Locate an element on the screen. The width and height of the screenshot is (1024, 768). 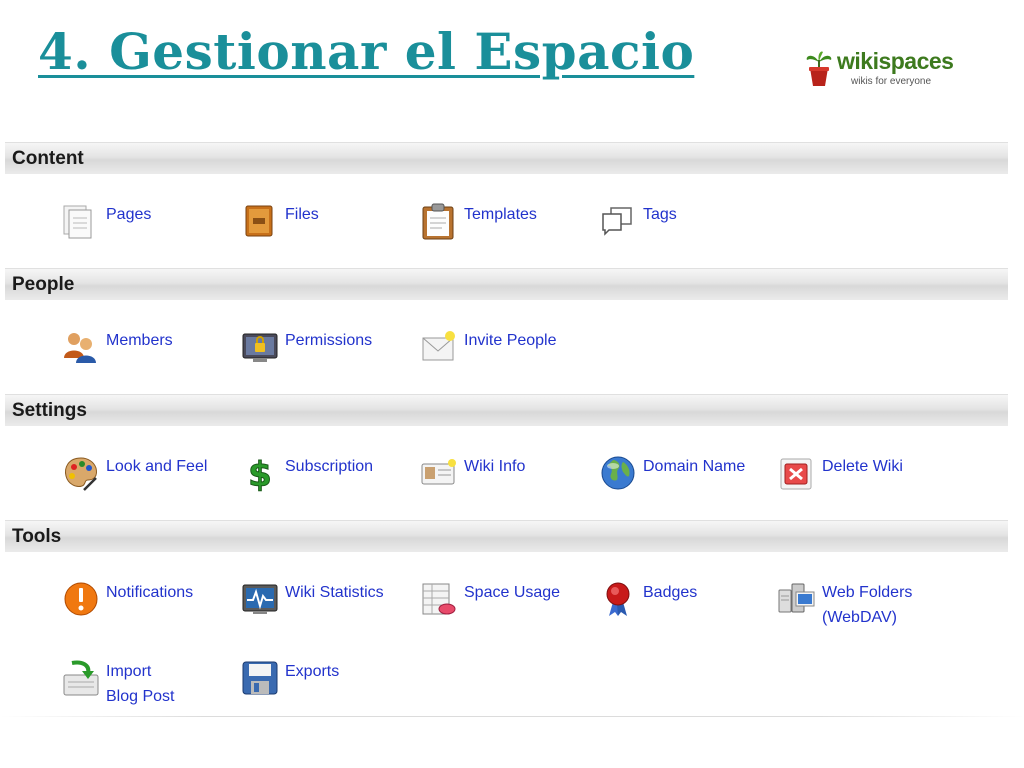
item-members: Members is located at coordinates (132, 348).